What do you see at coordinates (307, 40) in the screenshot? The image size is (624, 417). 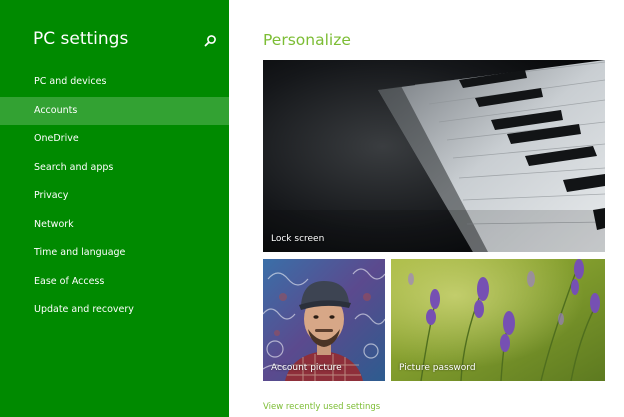 I see `page-title: Personalize` at bounding box center [307, 40].